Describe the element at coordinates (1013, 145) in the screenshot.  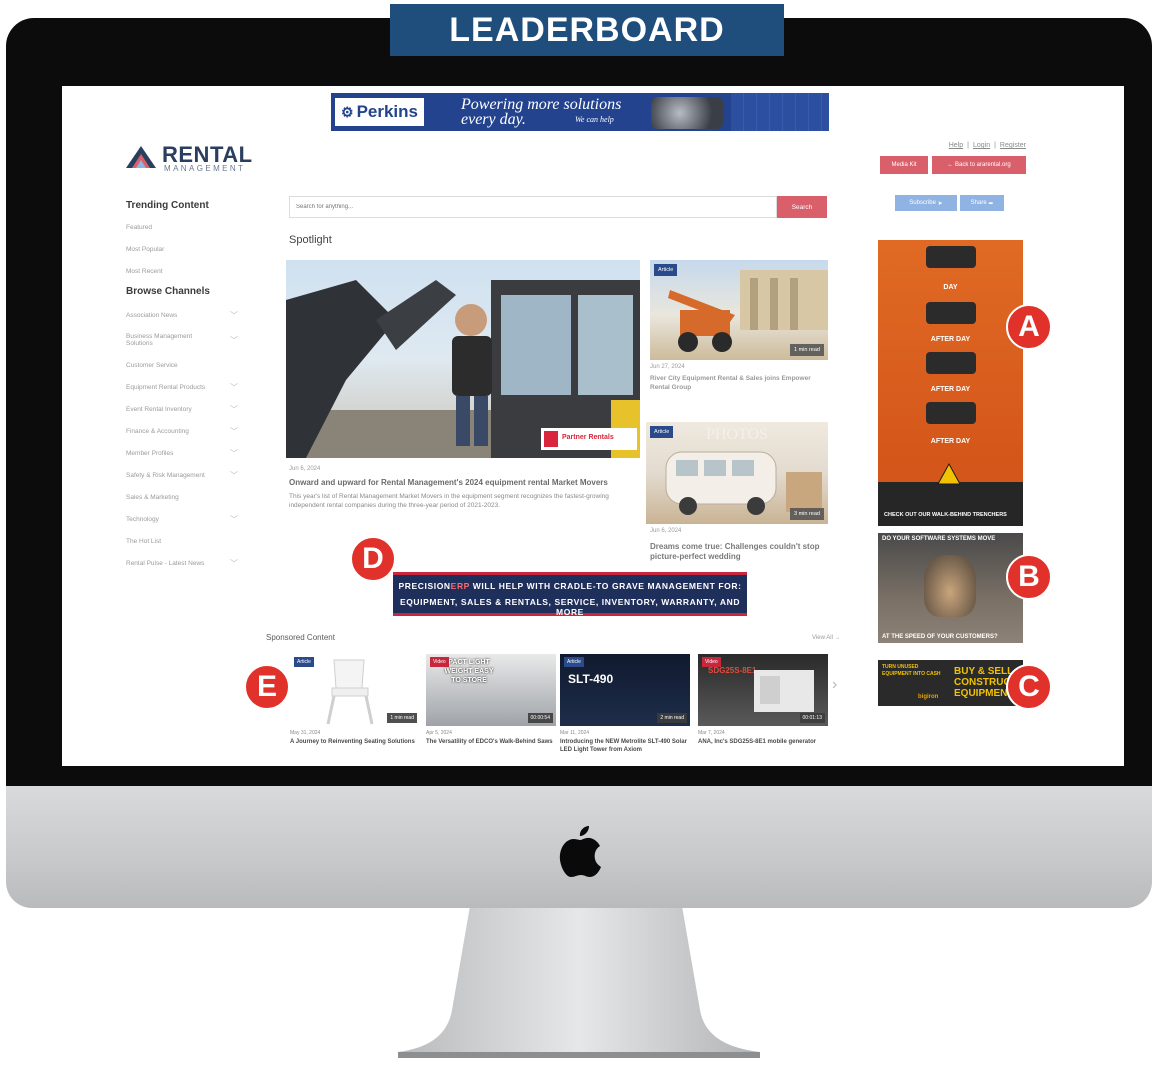
I see `register-link: Register` at that location.